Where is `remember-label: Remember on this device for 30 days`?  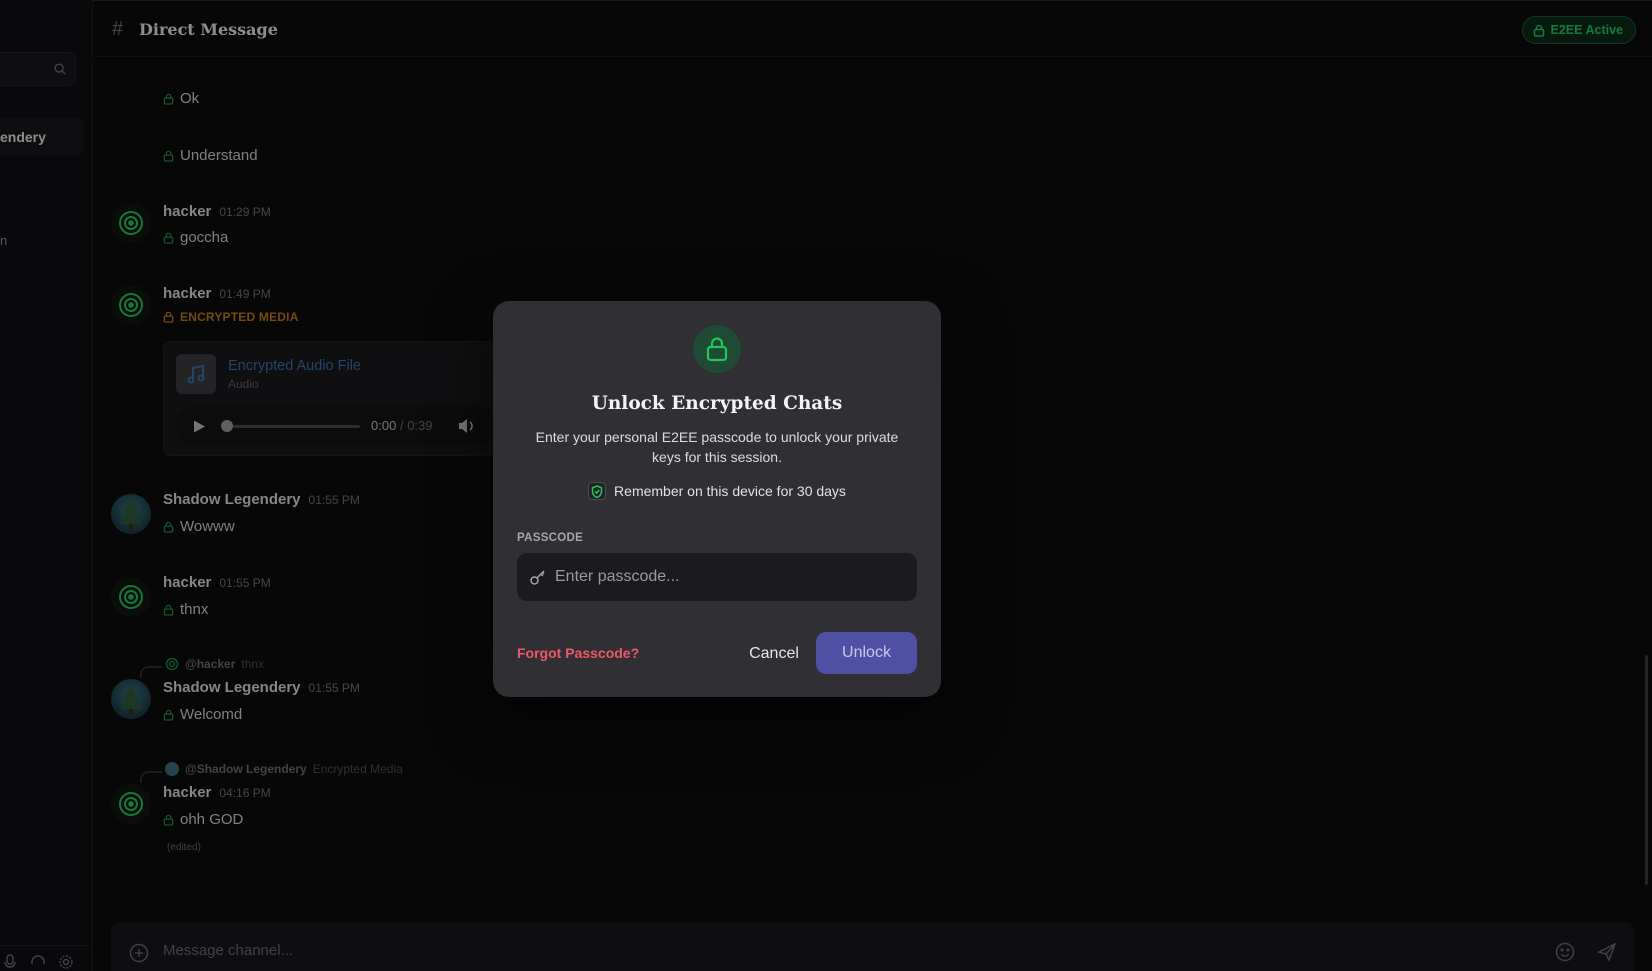 remember-label: Remember on this device for 30 days is located at coordinates (730, 491).